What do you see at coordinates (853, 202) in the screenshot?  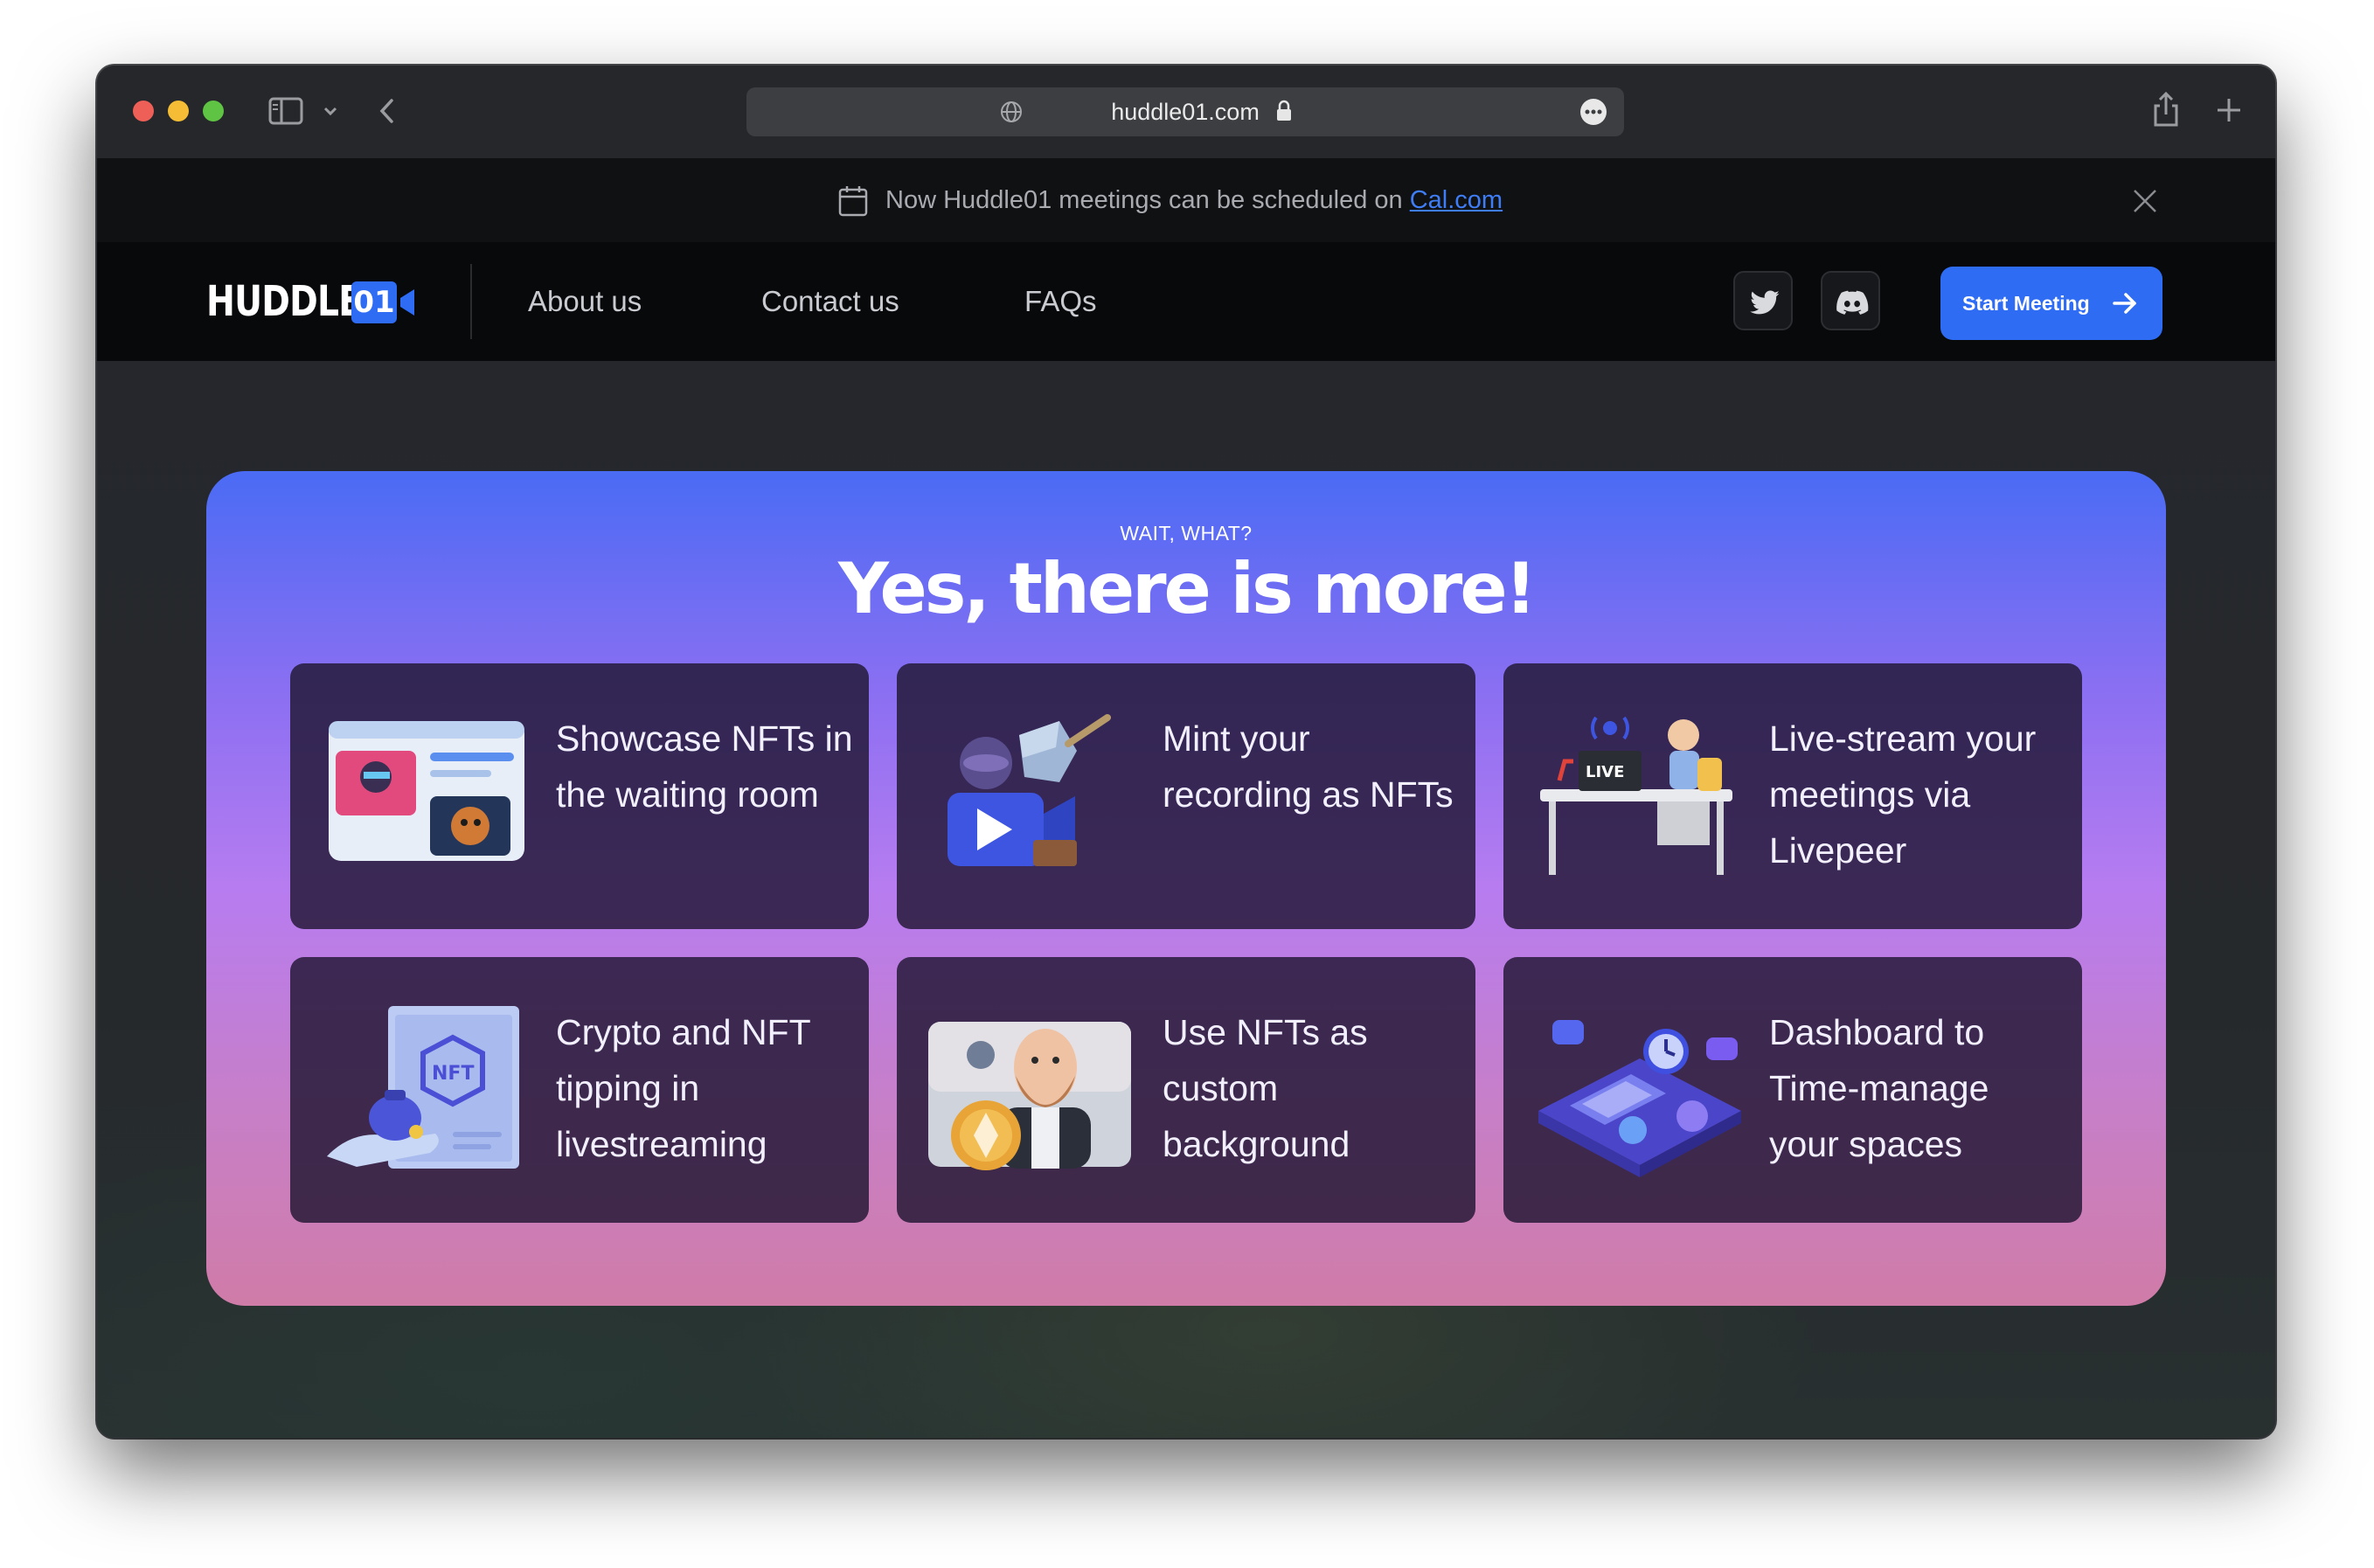 I see `calendar-icon` at bounding box center [853, 202].